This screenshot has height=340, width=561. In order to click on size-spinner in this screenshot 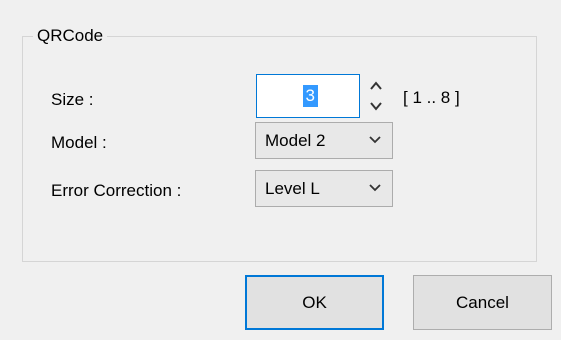, I will do `click(376, 96)`.